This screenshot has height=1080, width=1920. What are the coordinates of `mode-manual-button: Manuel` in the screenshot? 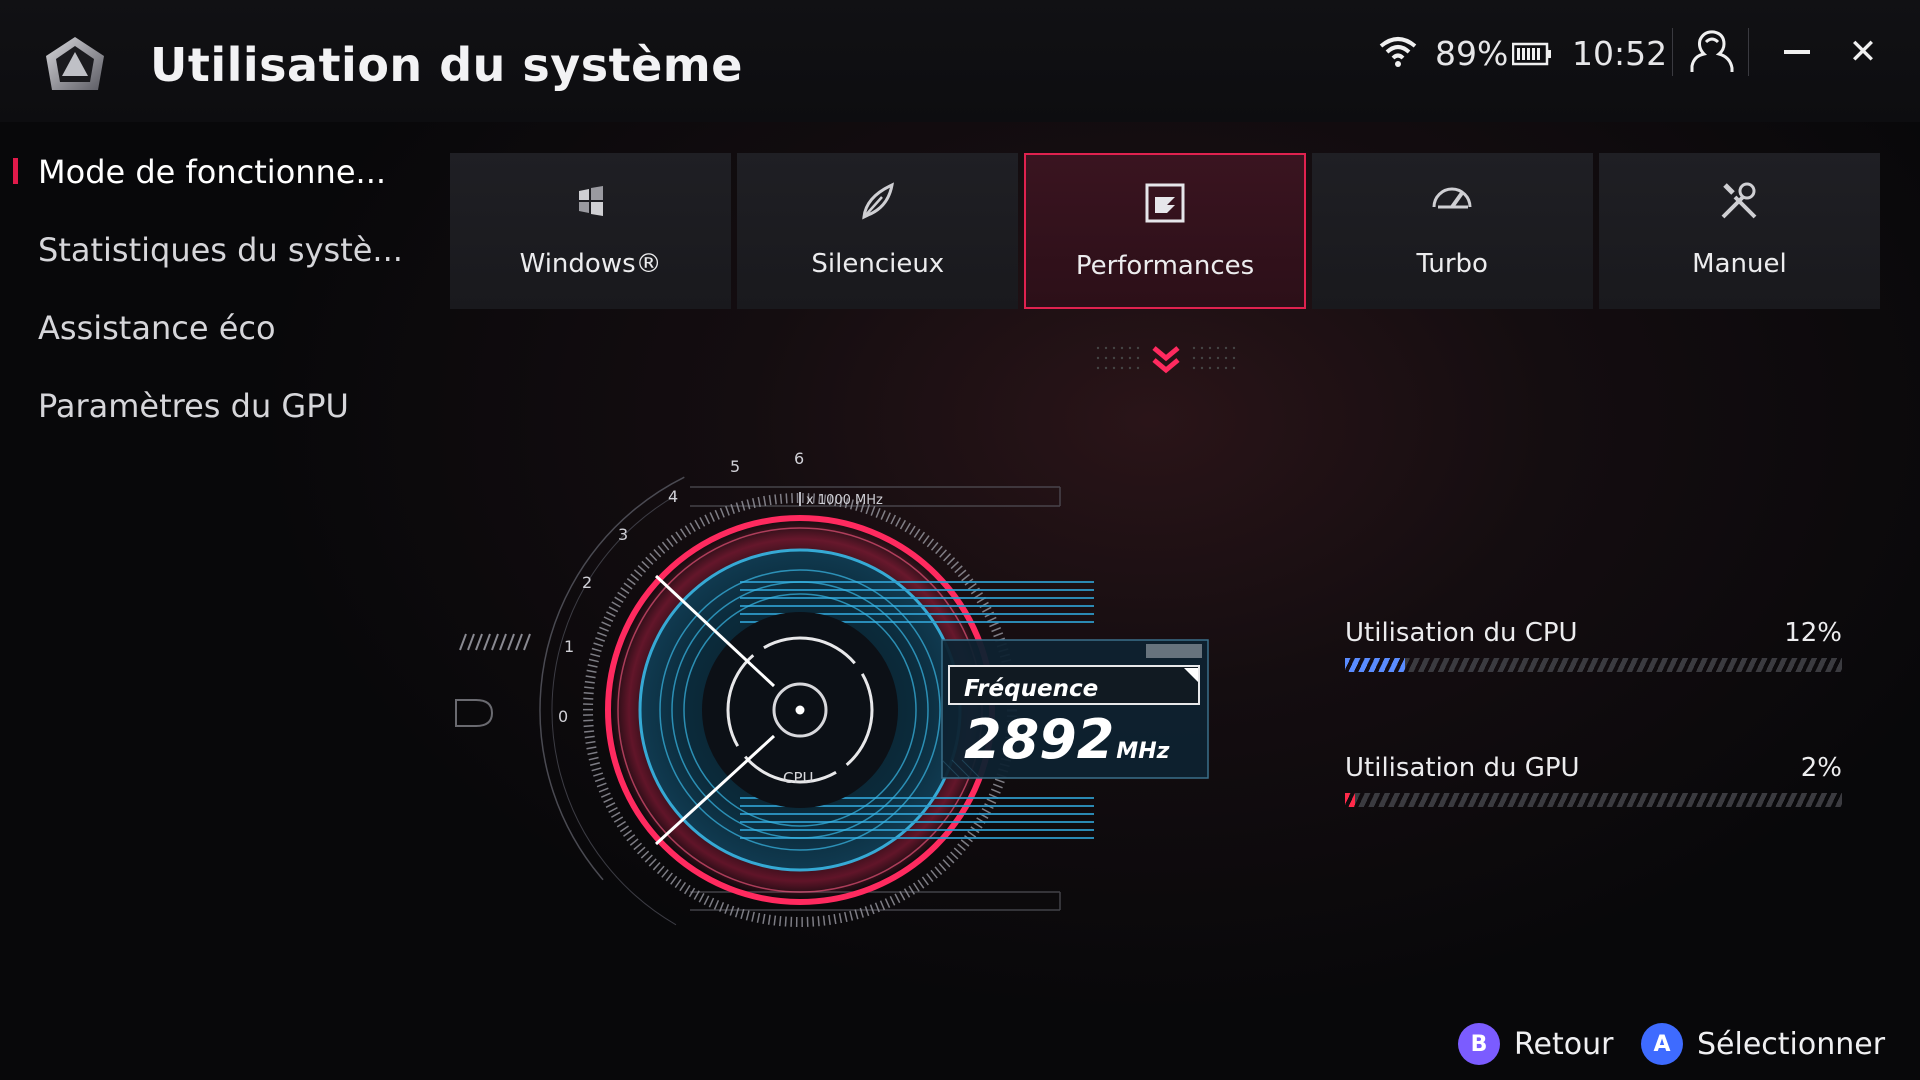 It's located at (1739, 231).